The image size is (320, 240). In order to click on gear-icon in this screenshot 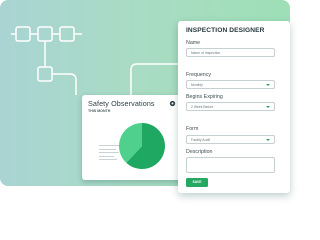, I will do `click(172, 103)`.